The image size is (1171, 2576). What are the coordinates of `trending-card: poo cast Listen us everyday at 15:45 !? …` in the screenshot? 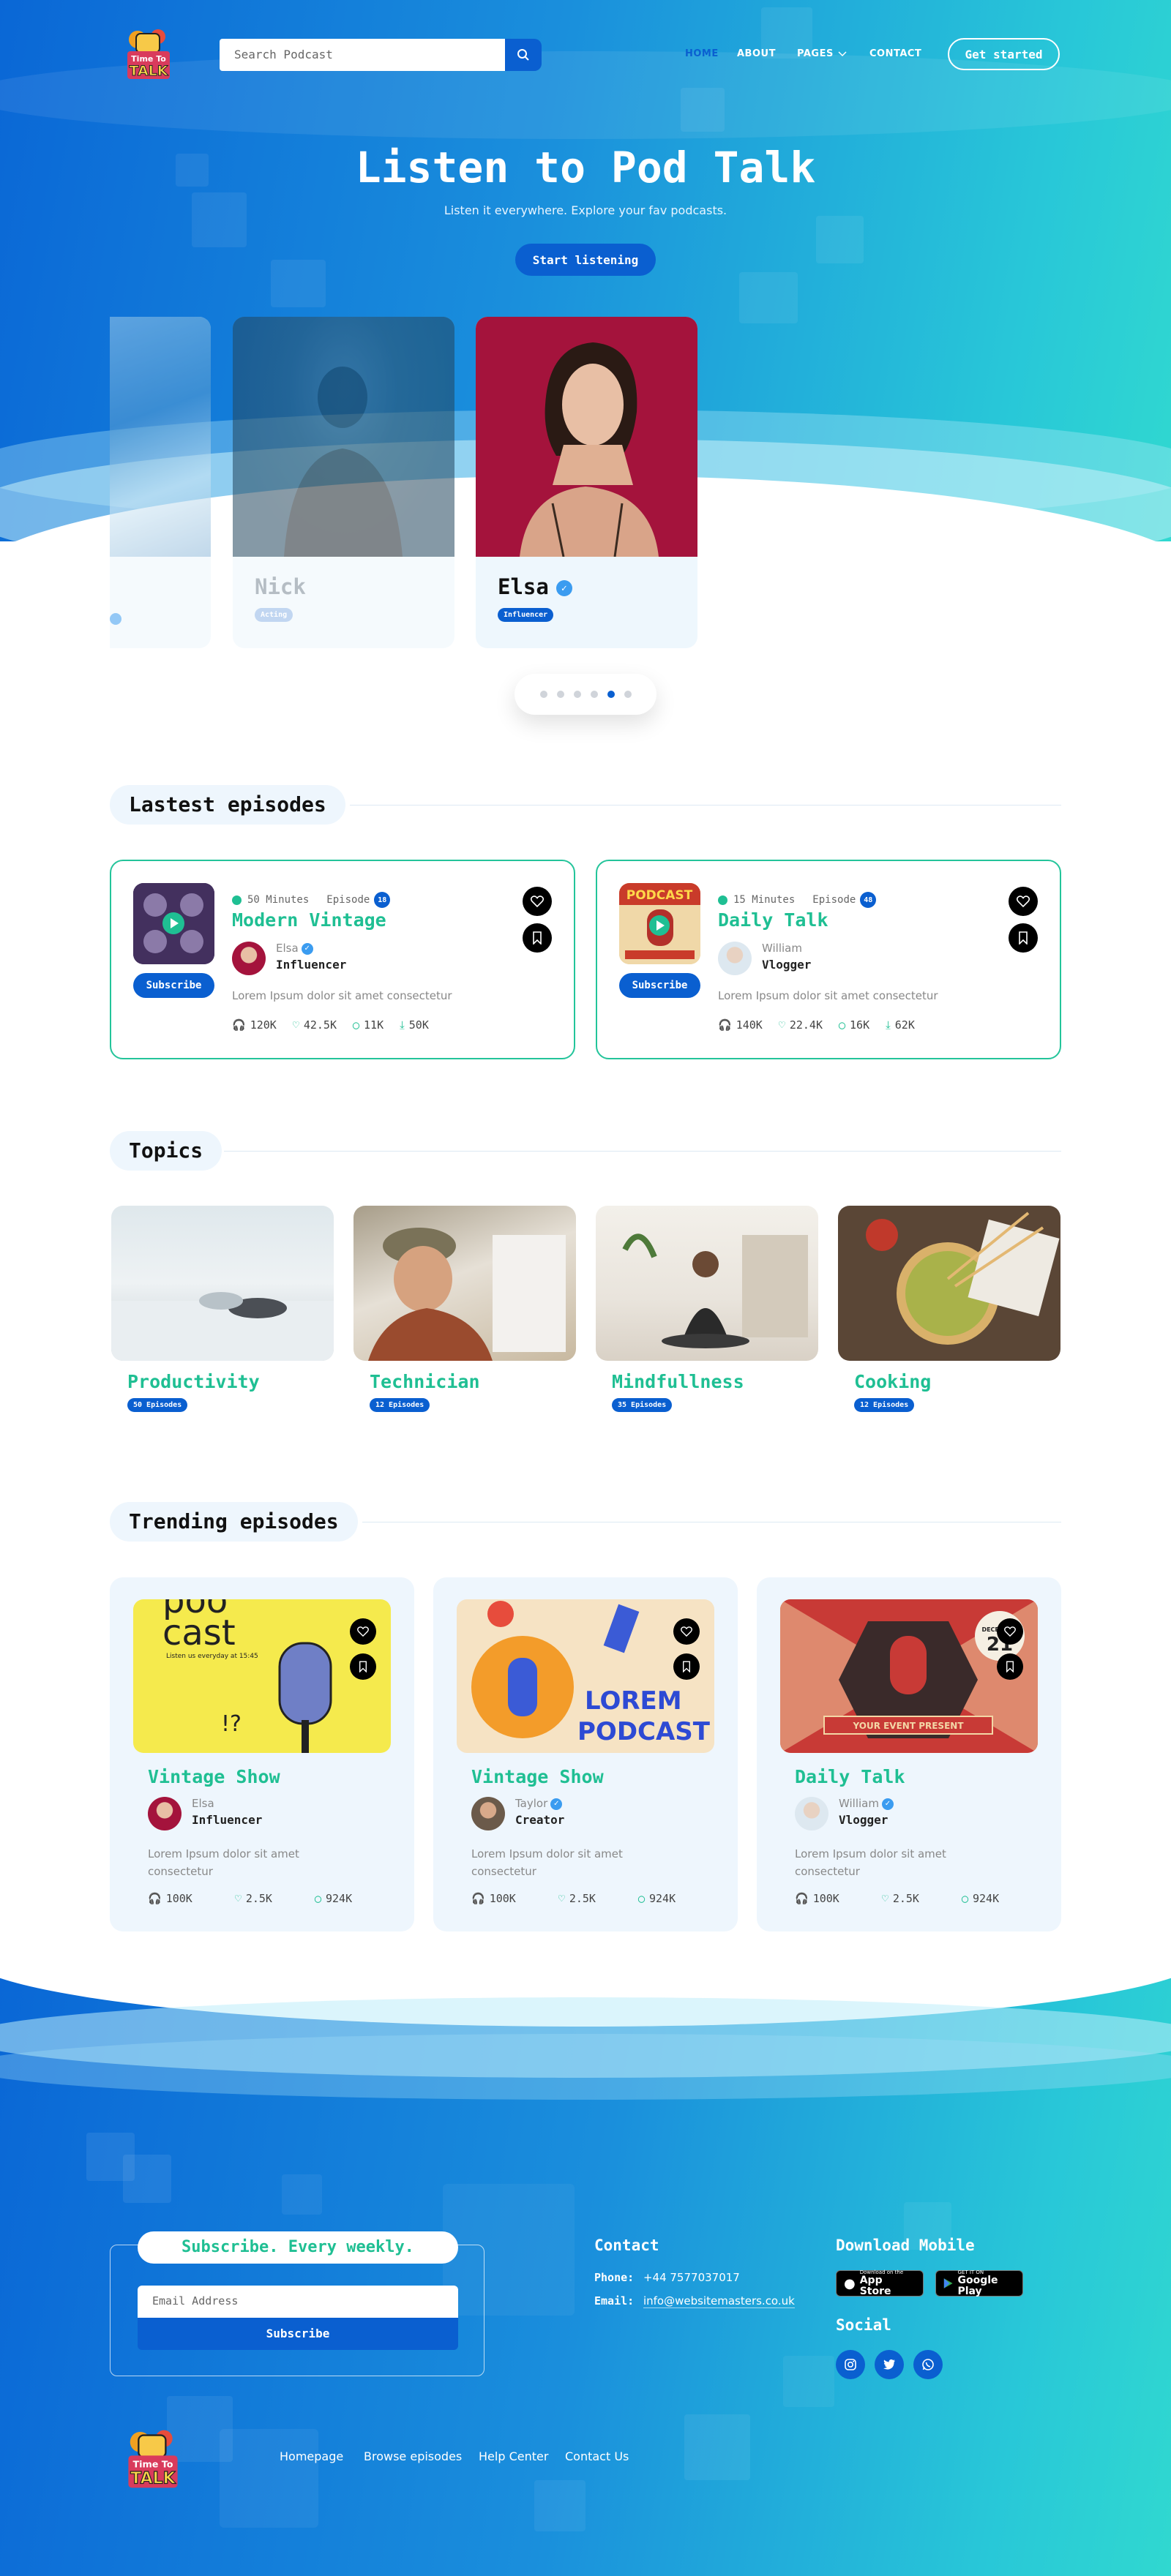 It's located at (262, 1754).